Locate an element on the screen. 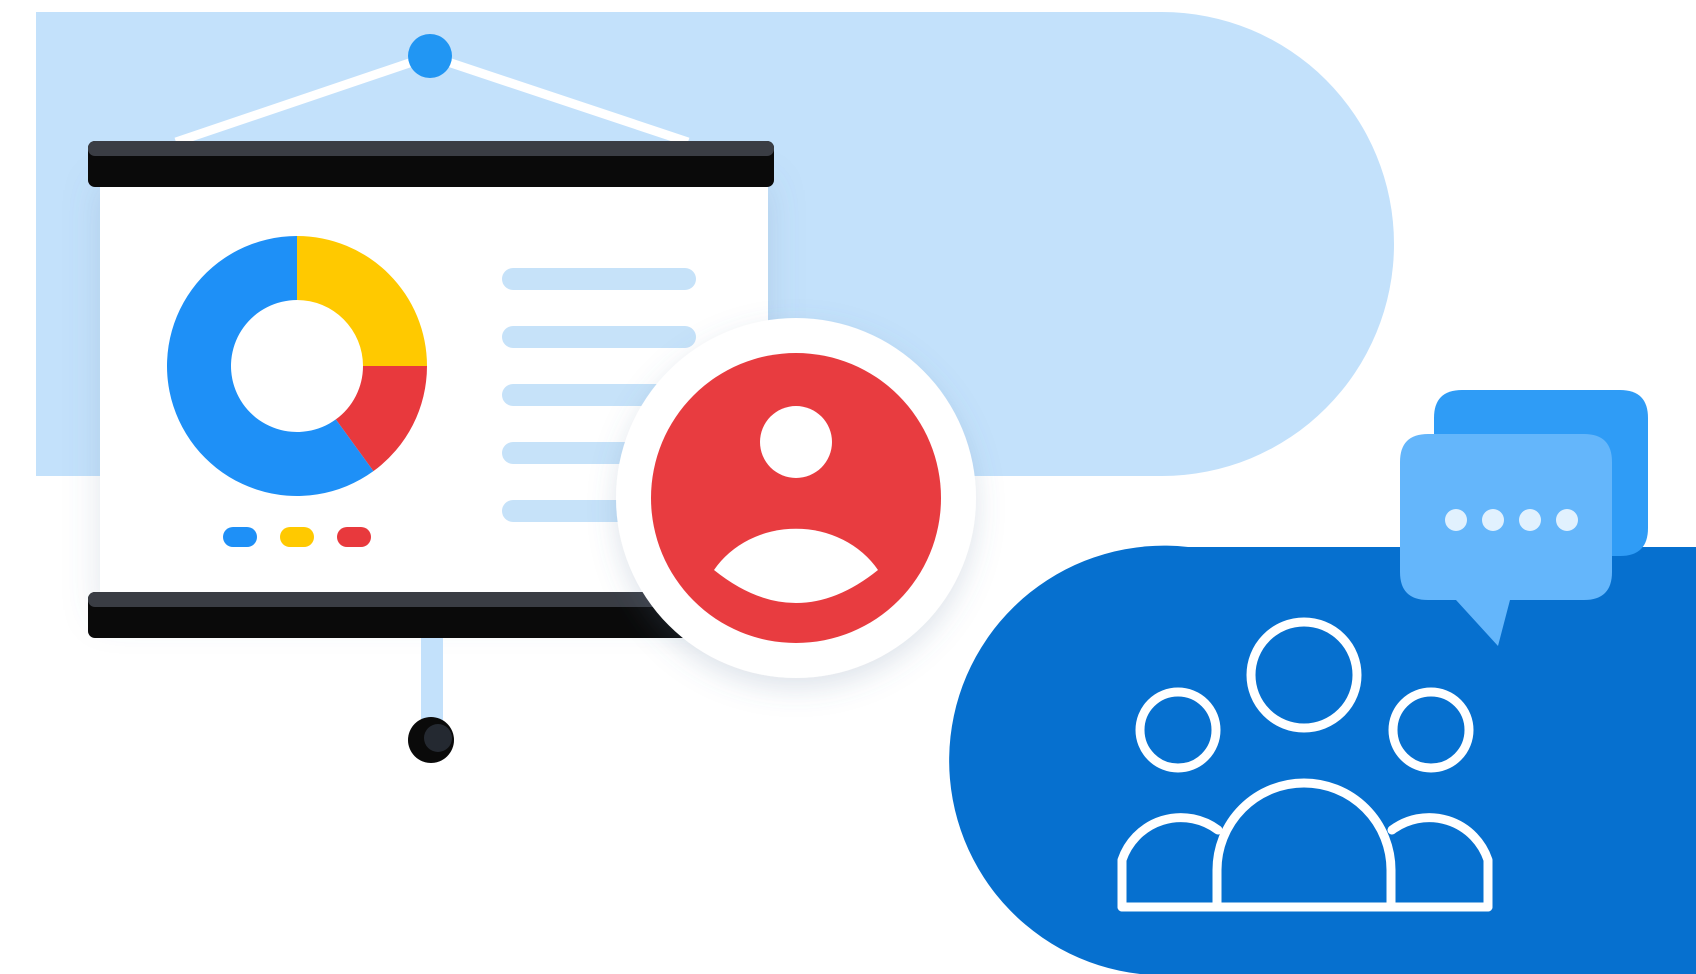 This screenshot has width=1696, height=974. hanger-knob is located at coordinates (430, 56).